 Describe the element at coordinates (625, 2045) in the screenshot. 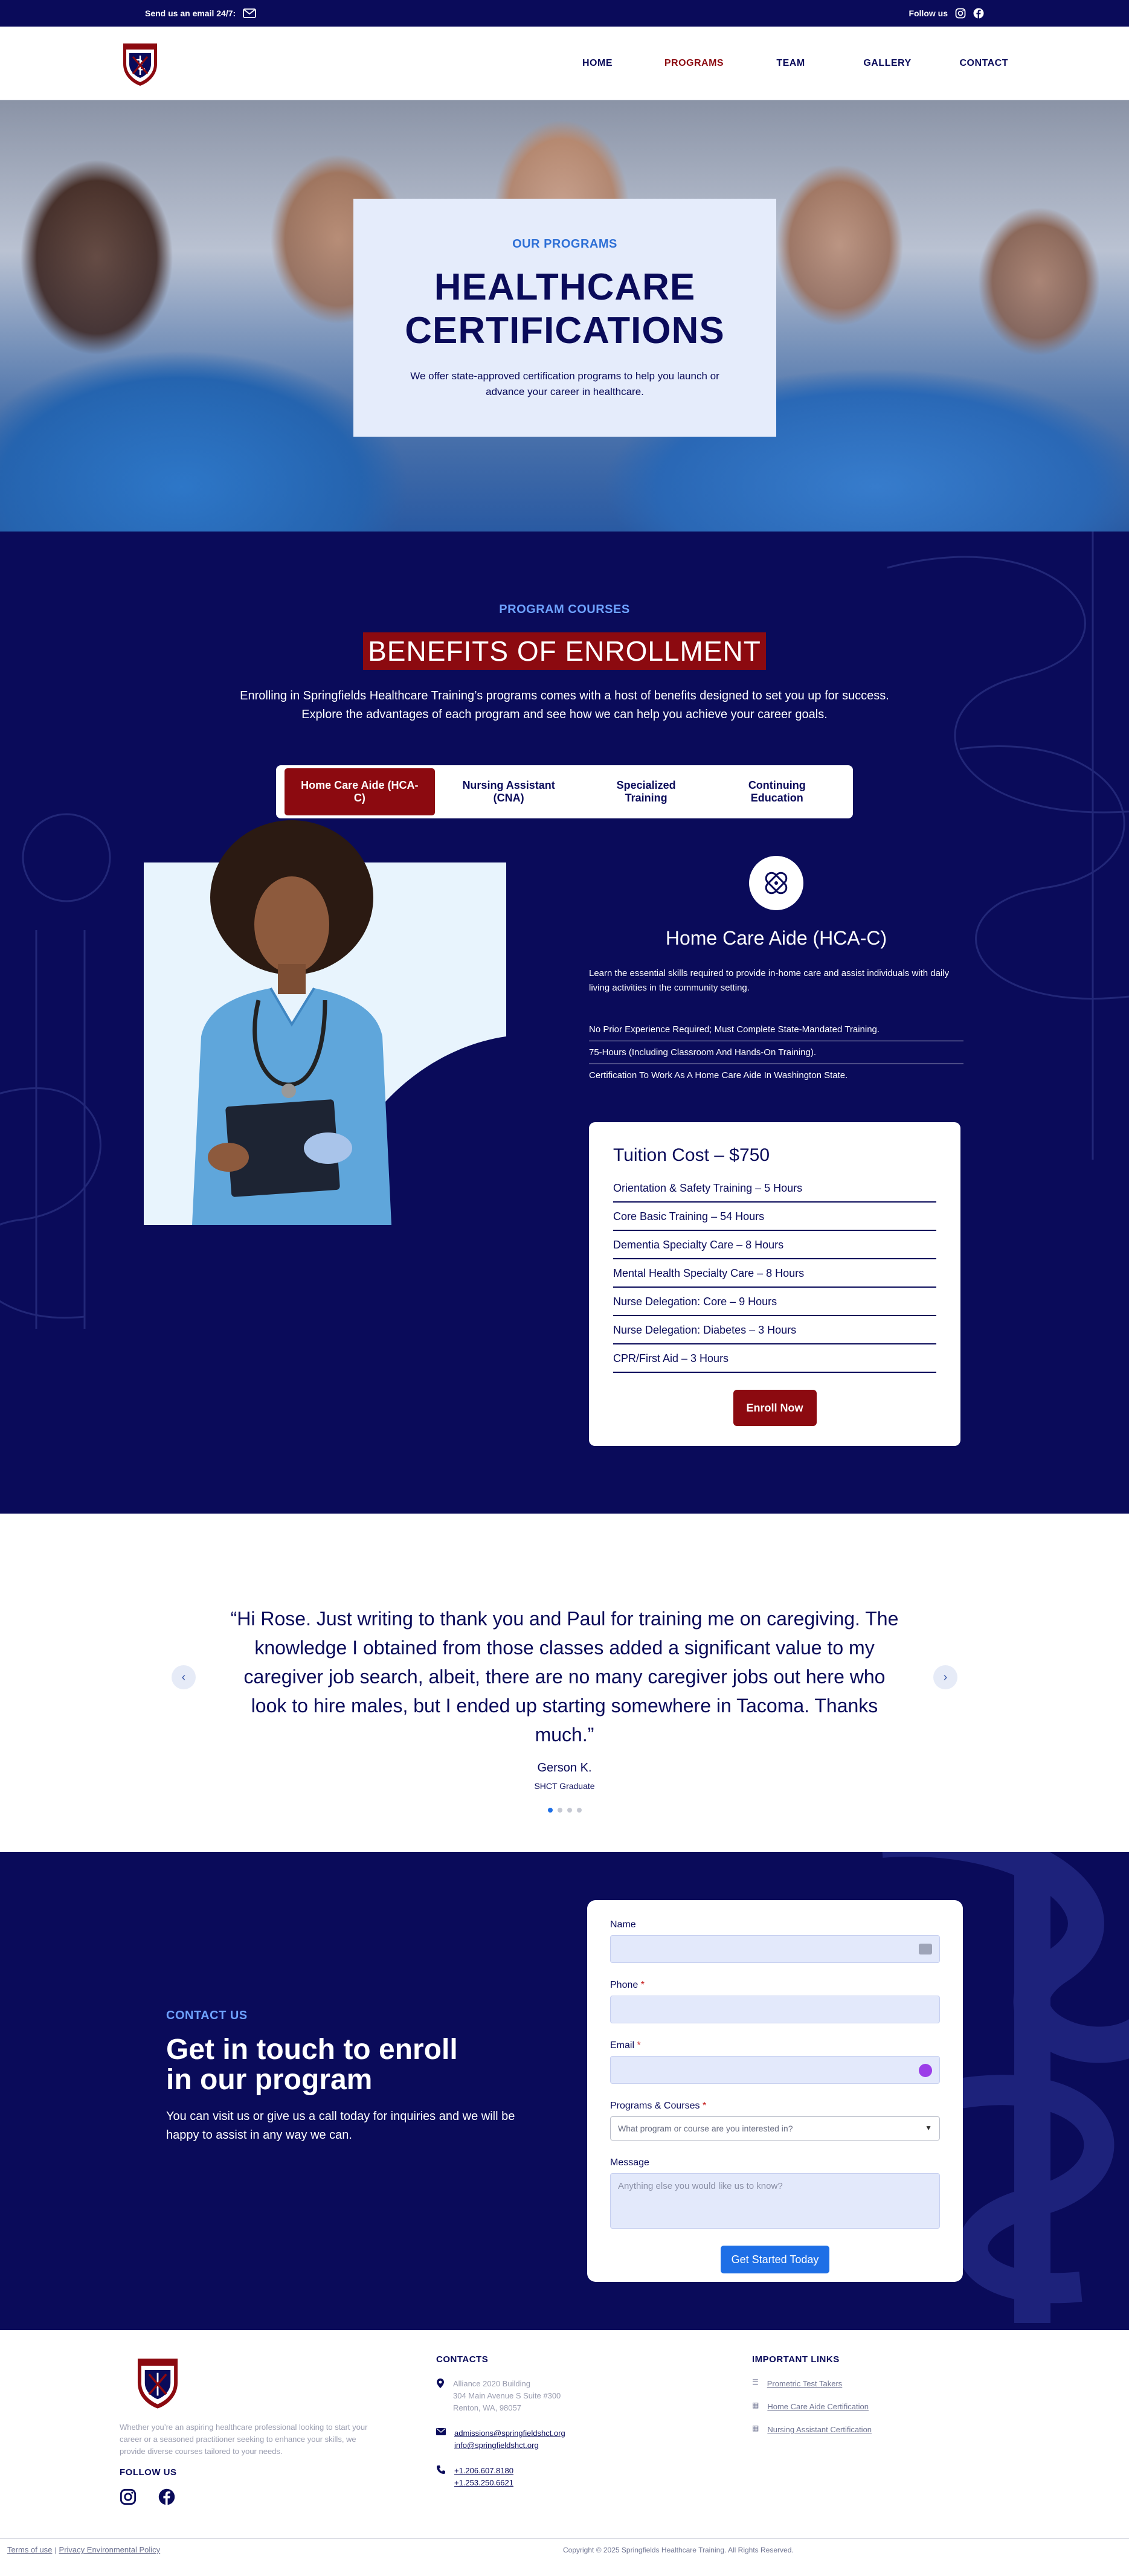

I see `email-label: Email *` at that location.